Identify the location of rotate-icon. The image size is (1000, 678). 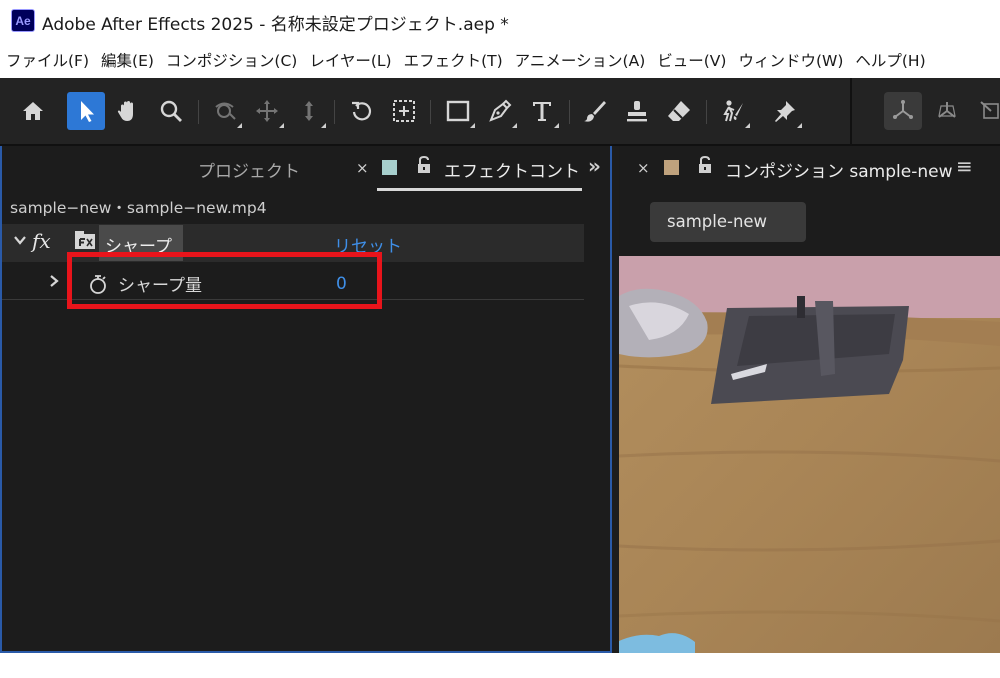
(362, 111).